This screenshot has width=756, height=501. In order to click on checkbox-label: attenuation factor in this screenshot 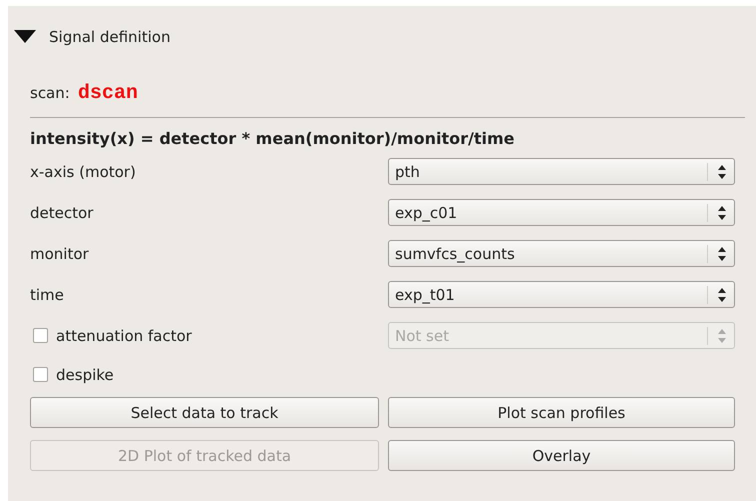, I will do `click(124, 335)`.